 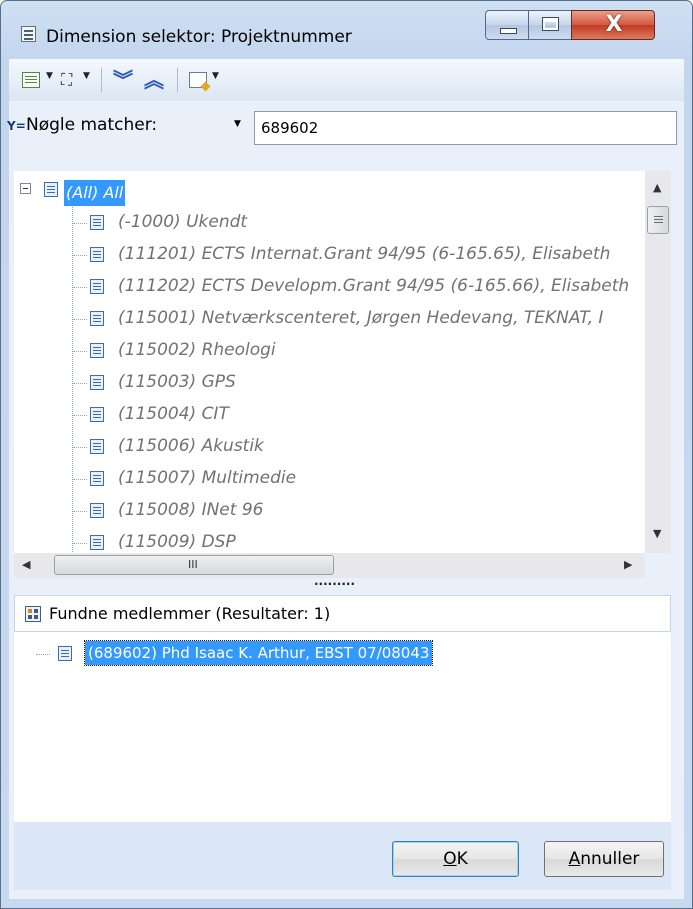 I want to click on tree-node-label: (115008) INet 96, so click(x=190, y=510).